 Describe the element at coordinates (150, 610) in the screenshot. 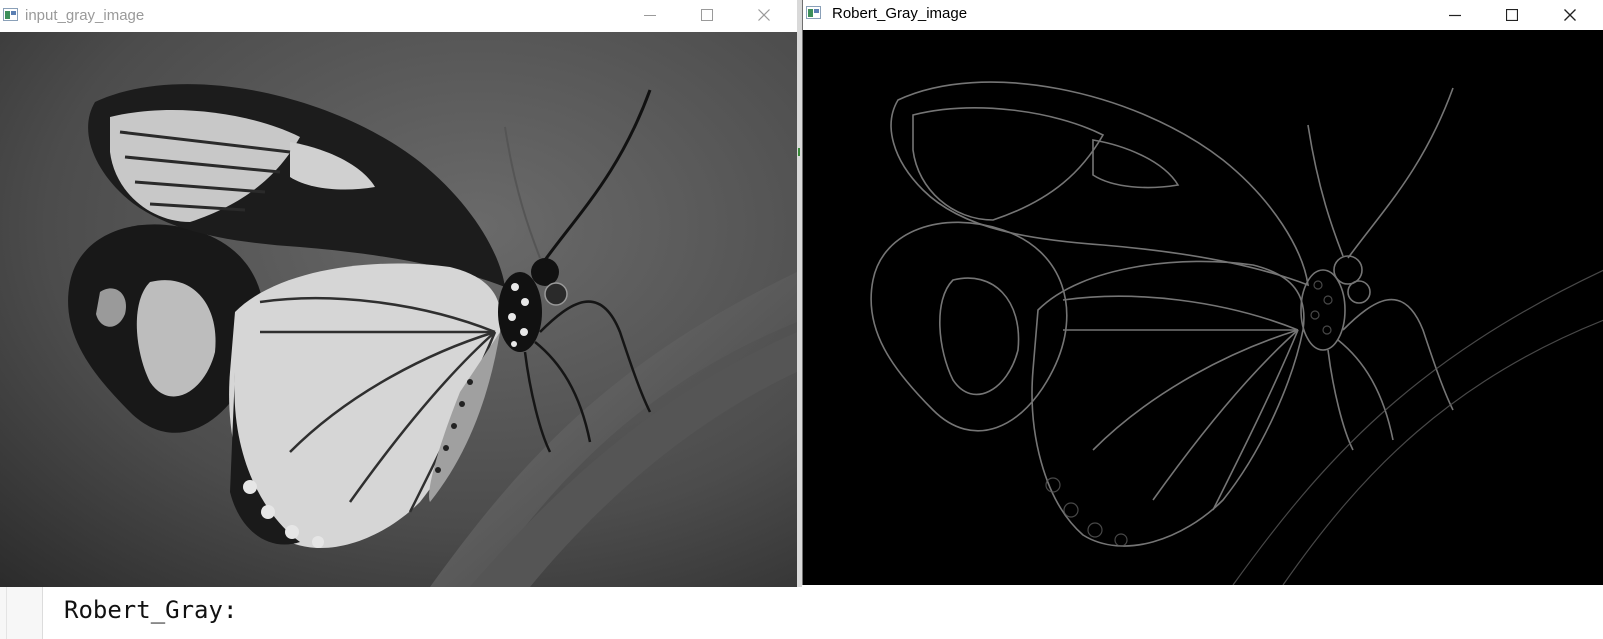

I see `code-line-text: Robert_Gray:` at that location.